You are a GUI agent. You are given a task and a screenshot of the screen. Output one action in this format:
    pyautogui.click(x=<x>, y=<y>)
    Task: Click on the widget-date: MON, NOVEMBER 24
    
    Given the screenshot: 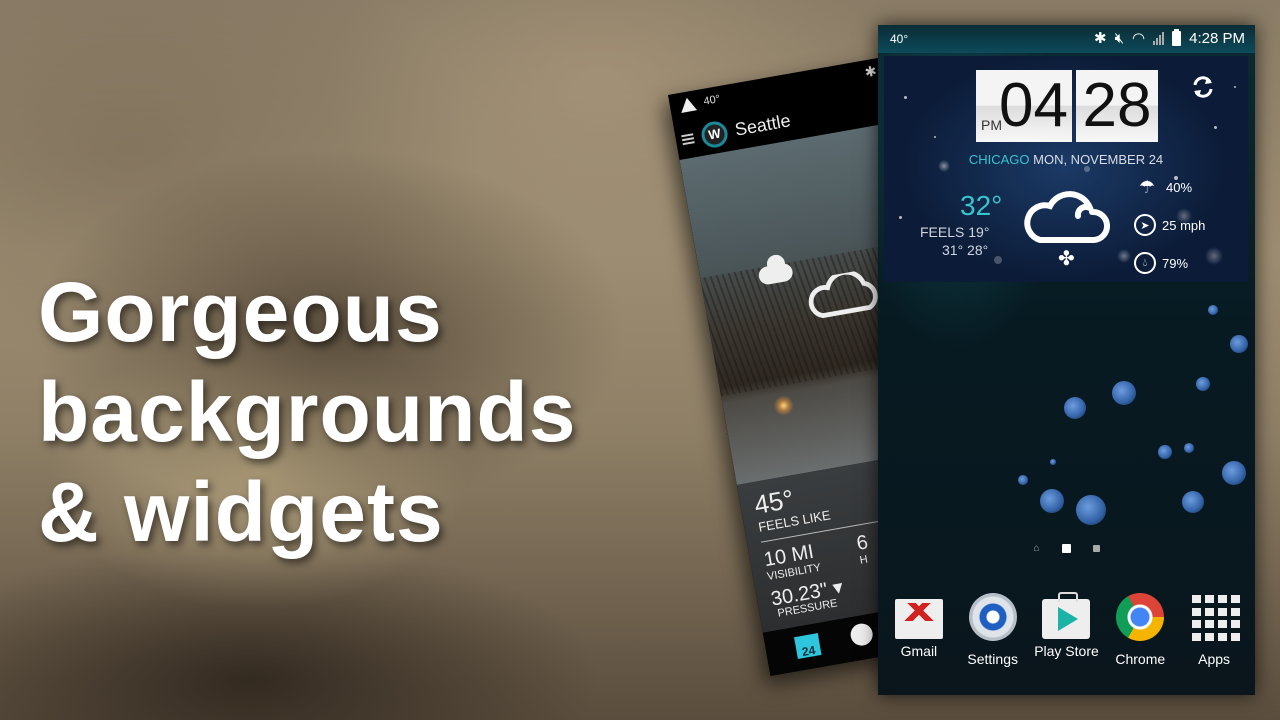 What is the action you would take?
    pyautogui.click(x=1098, y=159)
    